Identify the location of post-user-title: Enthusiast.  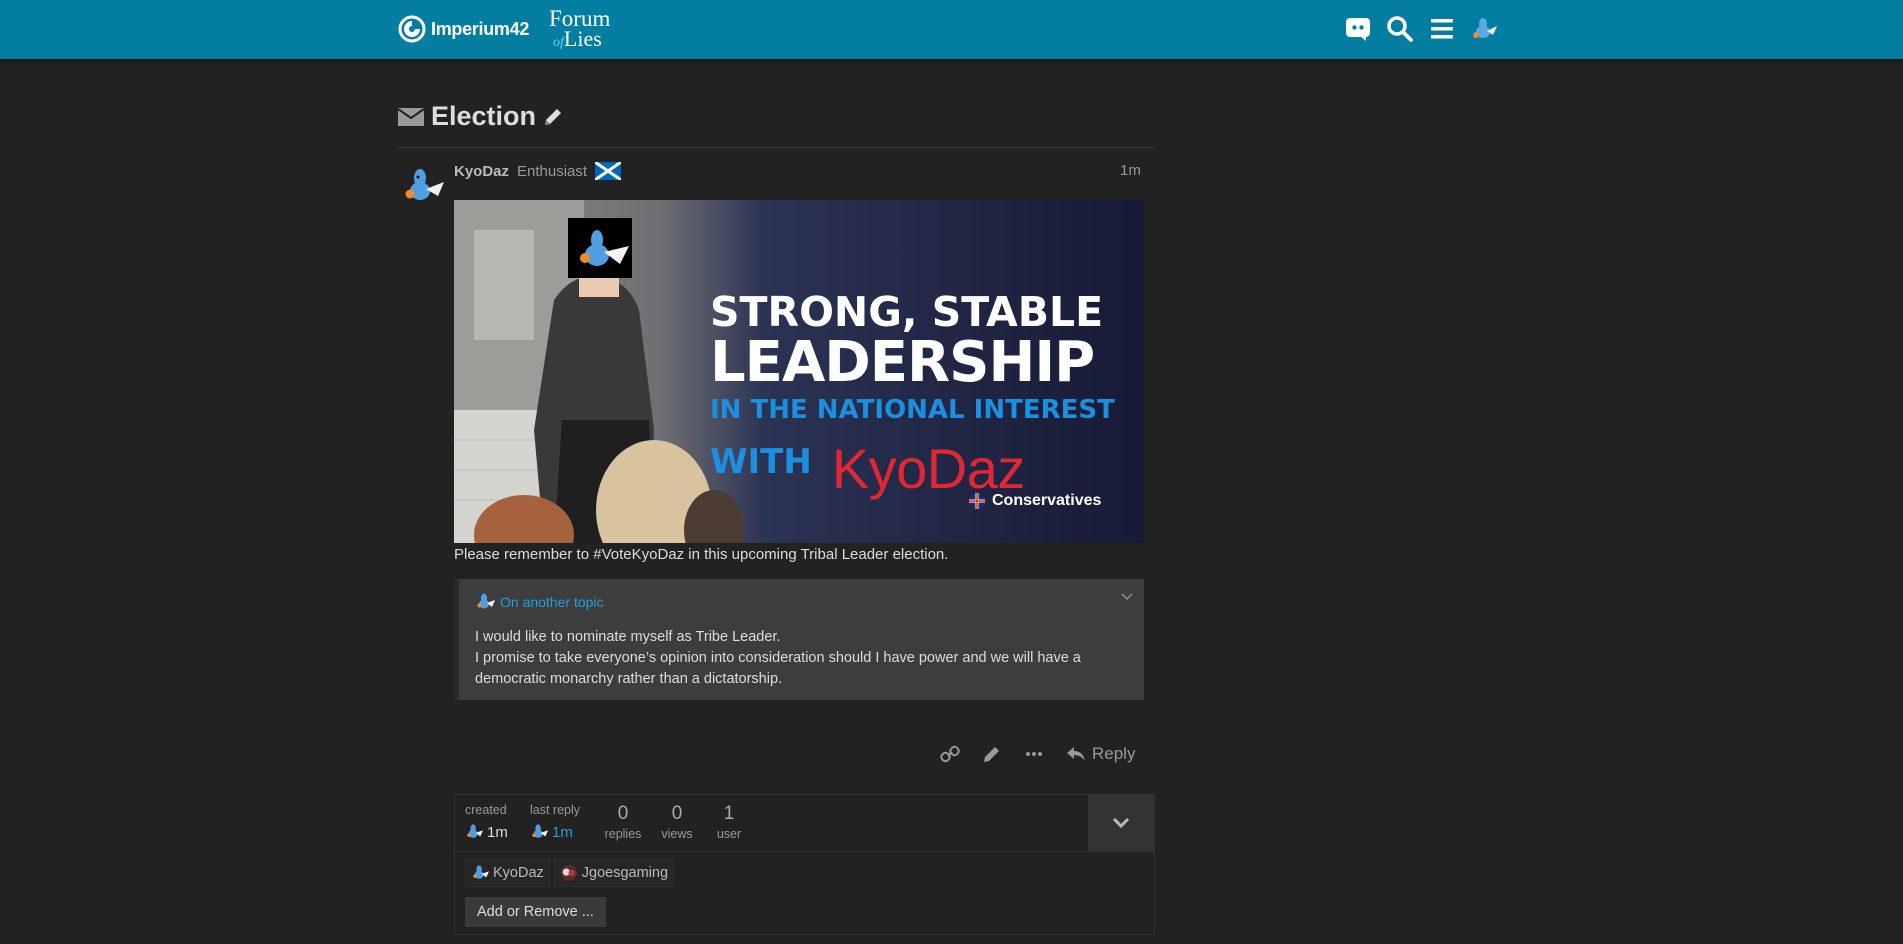
(552, 171).